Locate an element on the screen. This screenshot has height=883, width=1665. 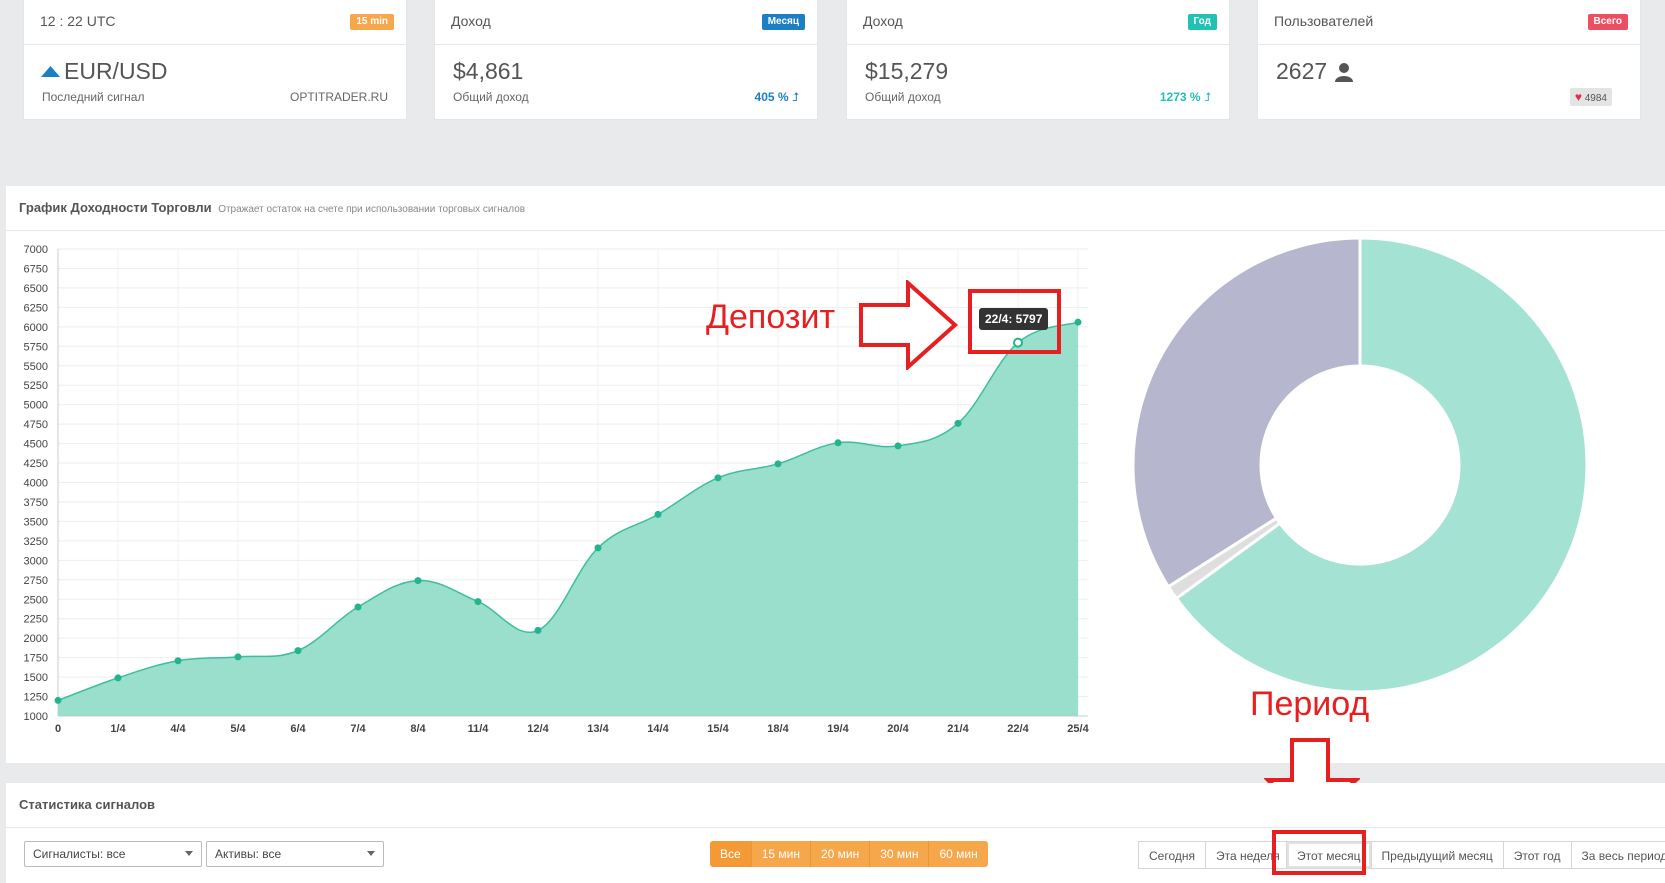
x-tick-label: 22/4 is located at coordinates (1018, 729).